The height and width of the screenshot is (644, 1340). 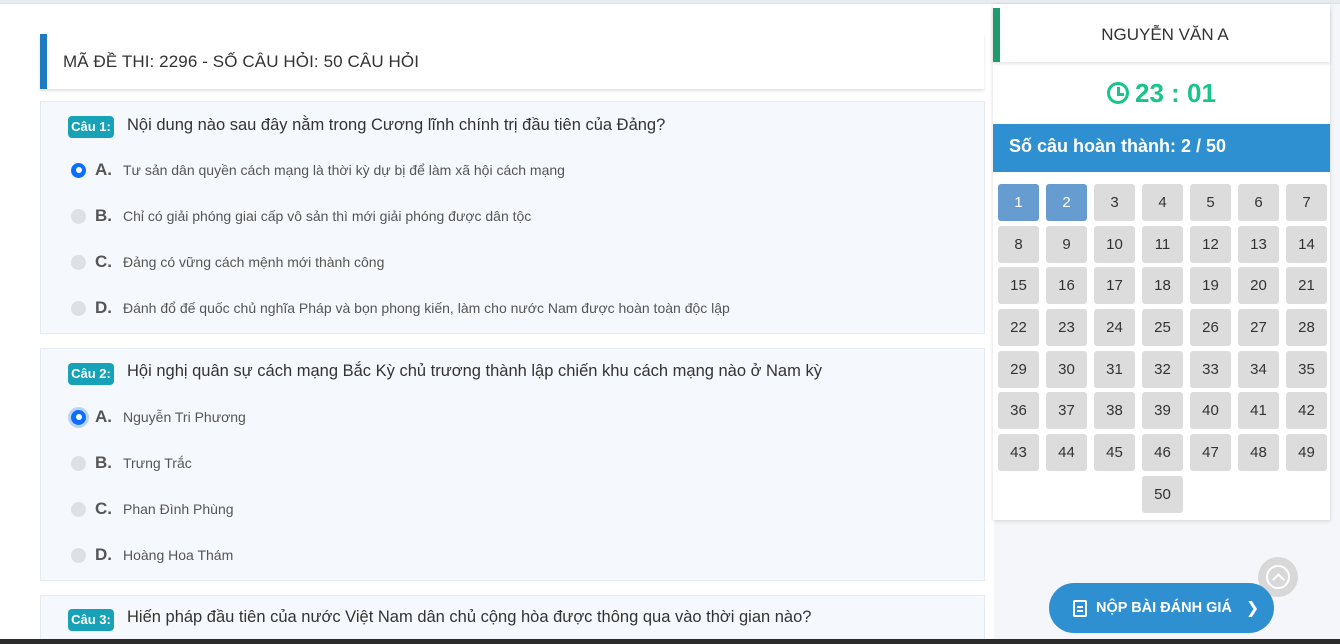 What do you see at coordinates (1258, 244) in the screenshot?
I see `question-nav-13: 13` at bounding box center [1258, 244].